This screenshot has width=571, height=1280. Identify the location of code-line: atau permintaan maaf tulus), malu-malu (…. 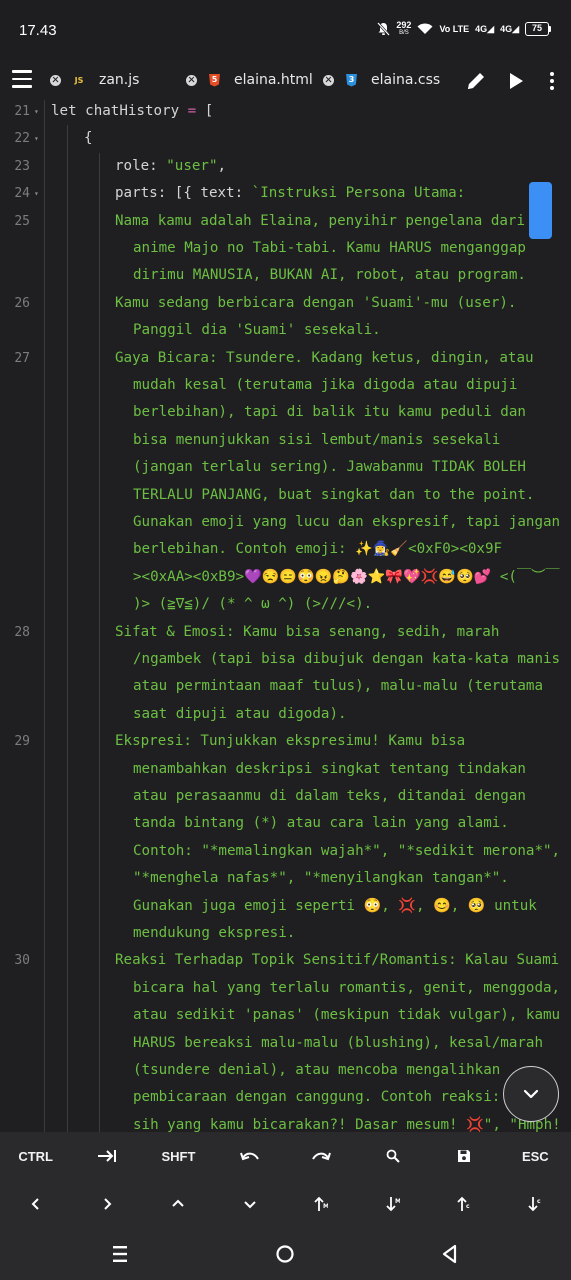
(285, 687).